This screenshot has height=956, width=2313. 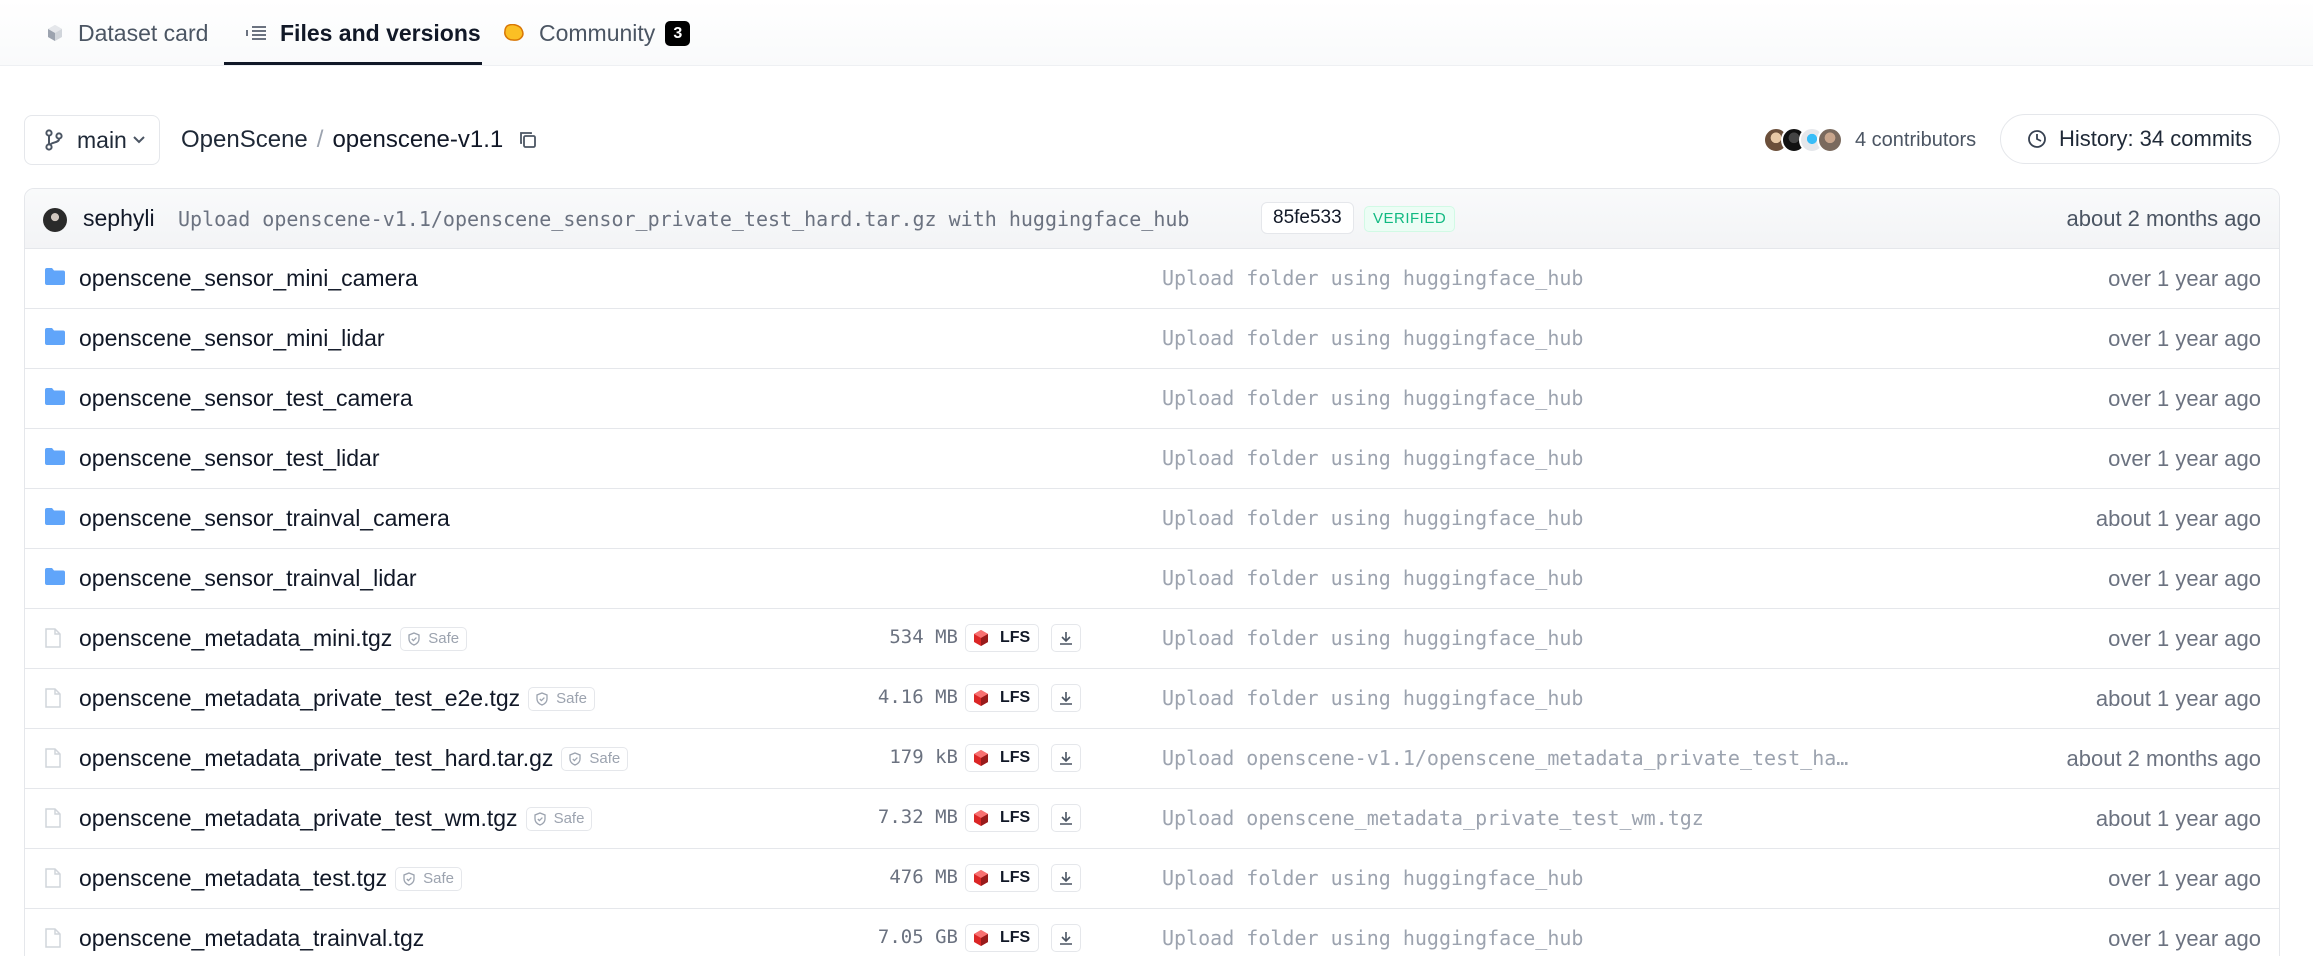 What do you see at coordinates (363, 33) in the screenshot?
I see `tab-files-and-versions: Files and versions` at bounding box center [363, 33].